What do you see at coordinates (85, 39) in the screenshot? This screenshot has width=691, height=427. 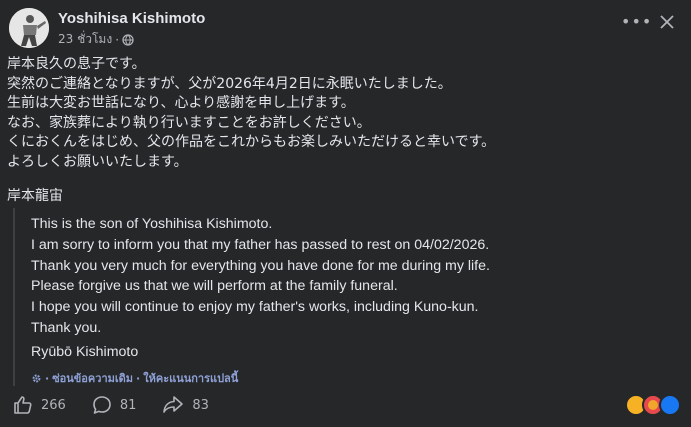 I see `post-timestamp: 23 ชั่วโมง` at bounding box center [85, 39].